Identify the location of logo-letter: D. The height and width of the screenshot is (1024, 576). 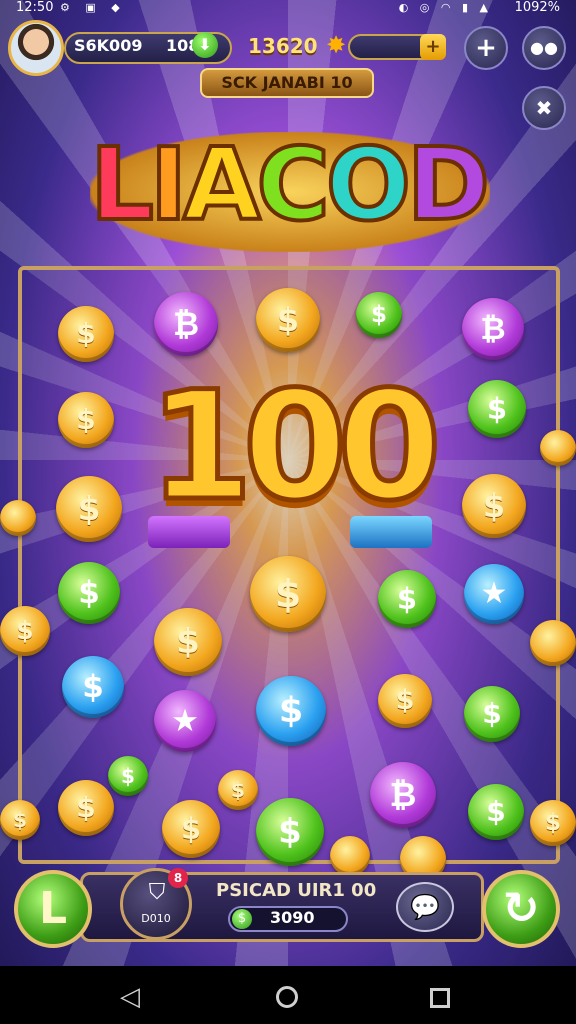
(448, 184).